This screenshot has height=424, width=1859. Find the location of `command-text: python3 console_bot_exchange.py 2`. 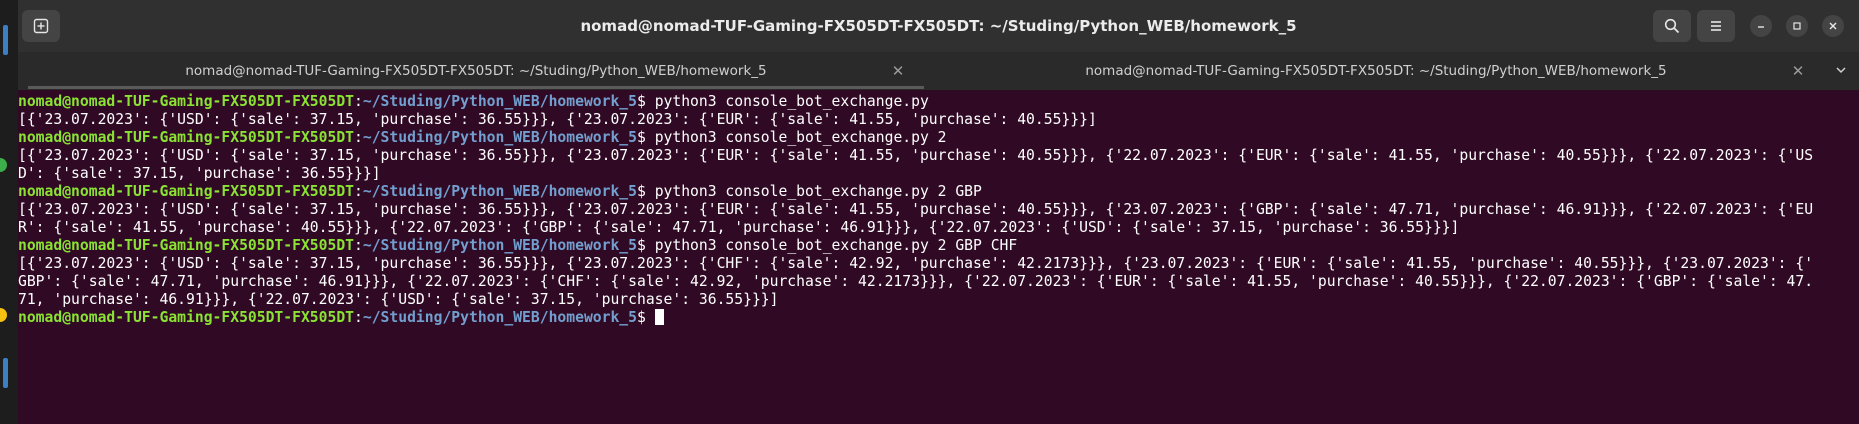

command-text: python3 console_bot_exchange.py 2 is located at coordinates (800, 137).